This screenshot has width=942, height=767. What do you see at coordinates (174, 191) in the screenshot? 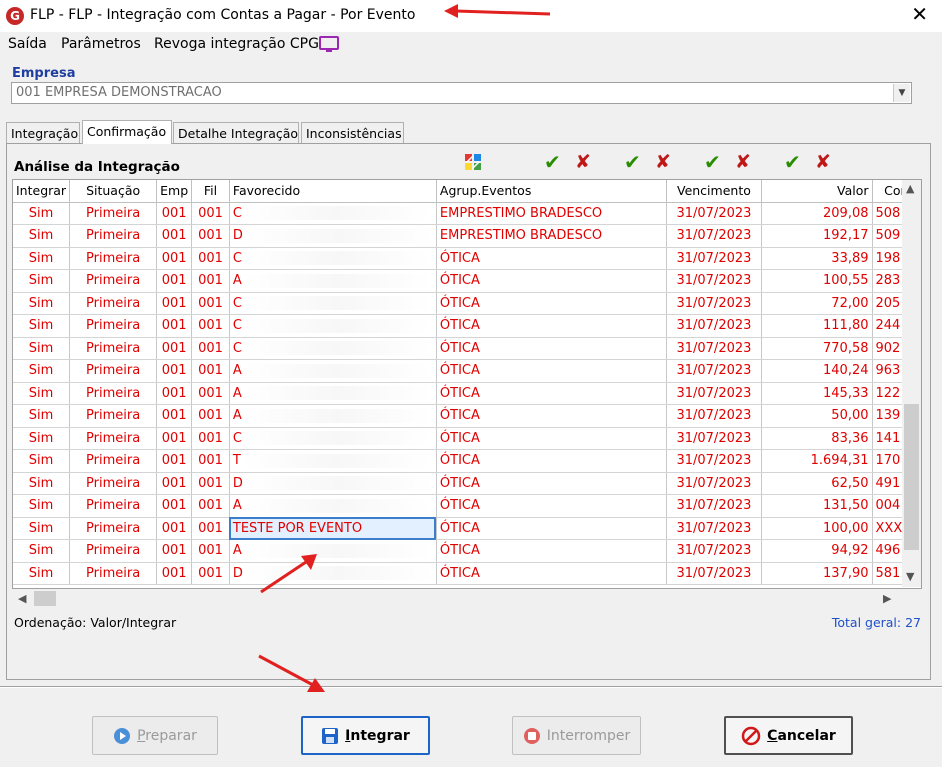
I see `column-header: Emp` at bounding box center [174, 191].